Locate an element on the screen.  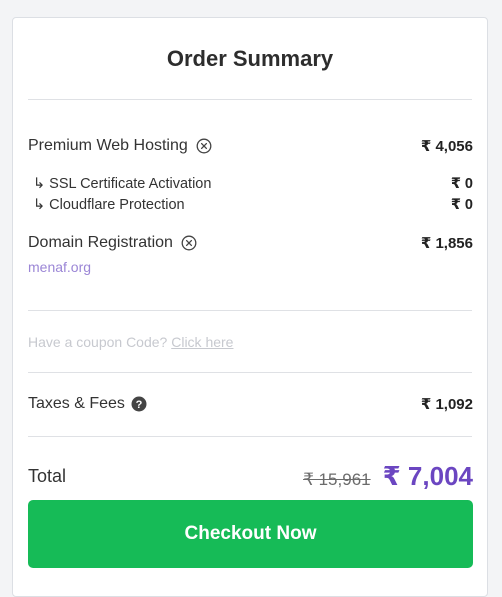
taxes-label: Taxes & Fees is located at coordinates (76, 403).